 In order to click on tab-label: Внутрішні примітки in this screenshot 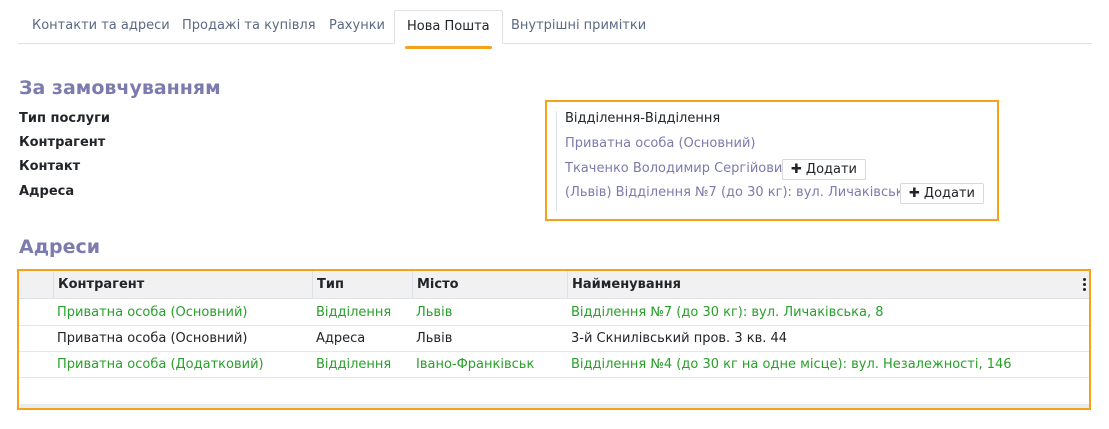, I will do `click(579, 25)`.